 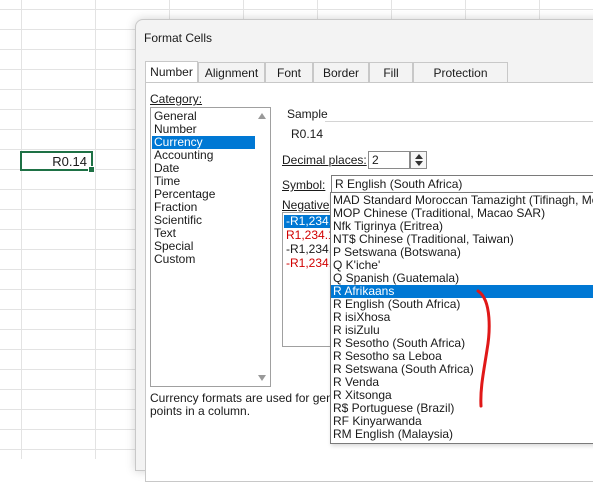 I want to click on decimal-places-spinner, so click(x=418, y=160).